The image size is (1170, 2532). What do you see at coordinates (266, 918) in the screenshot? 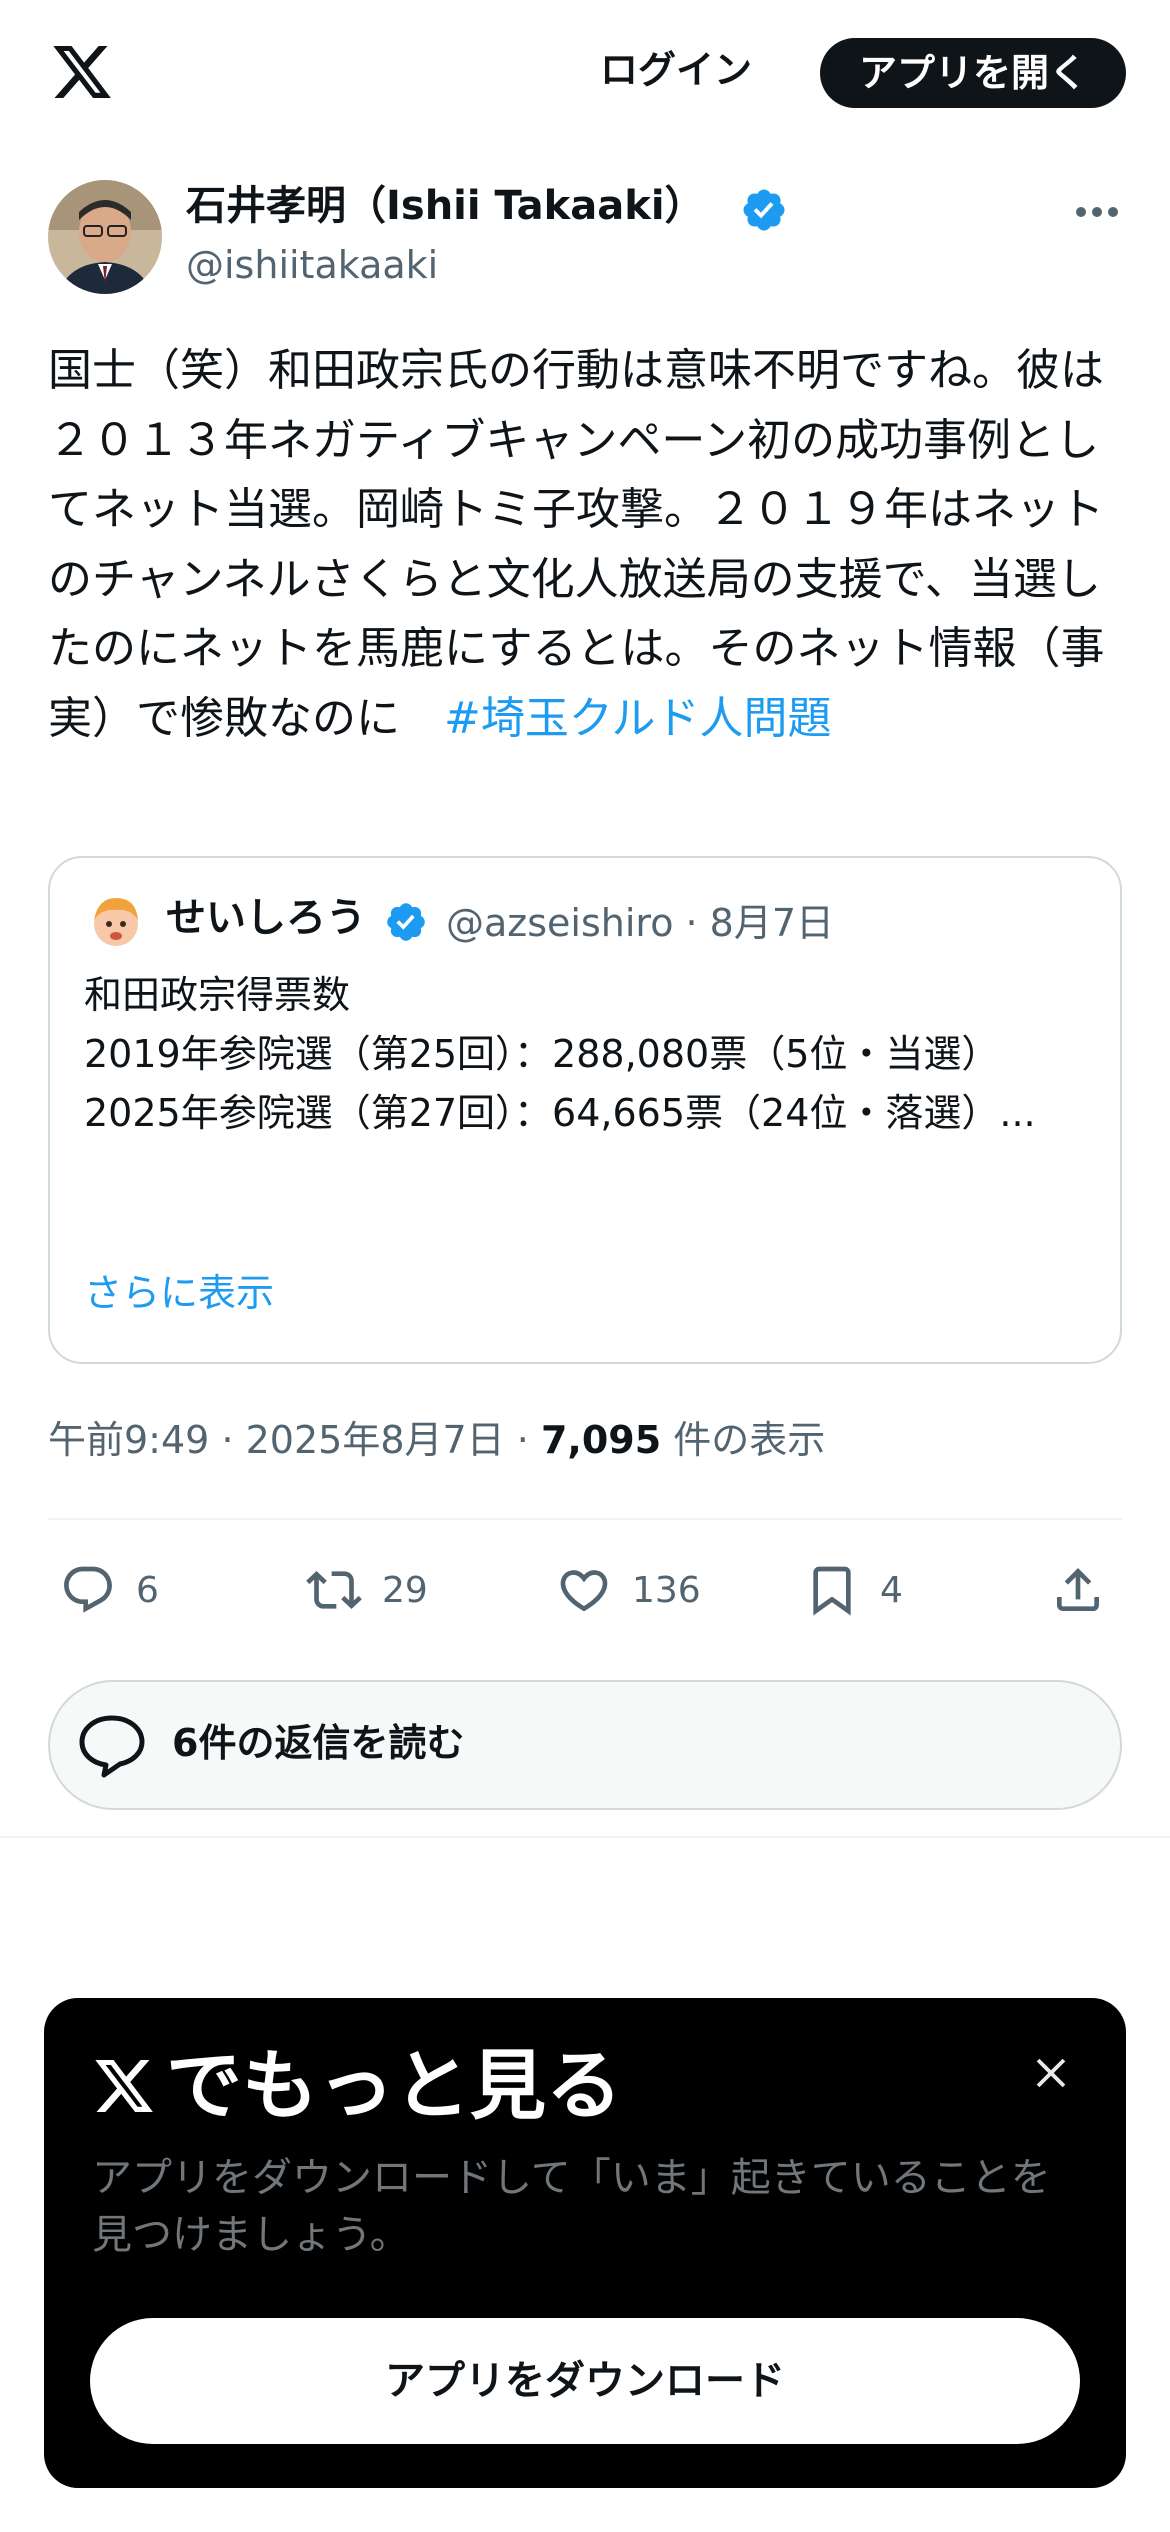
I see `quote-author-name: せいしろう` at bounding box center [266, 918].